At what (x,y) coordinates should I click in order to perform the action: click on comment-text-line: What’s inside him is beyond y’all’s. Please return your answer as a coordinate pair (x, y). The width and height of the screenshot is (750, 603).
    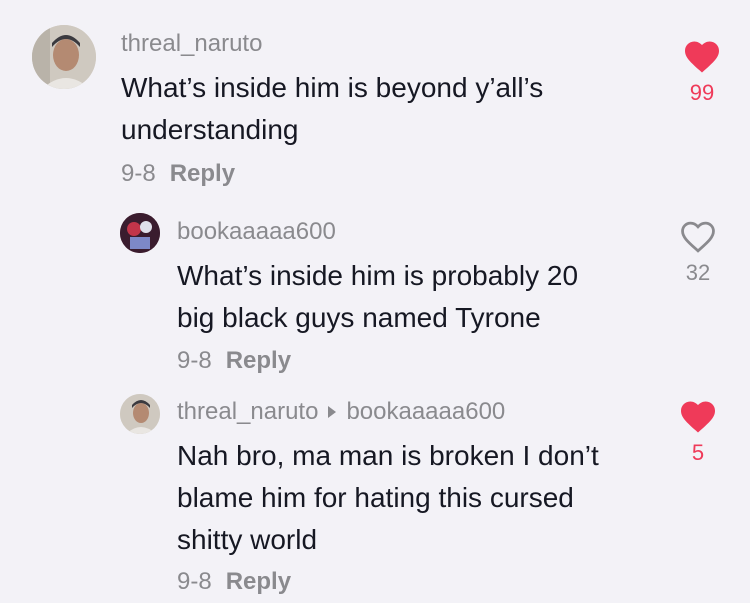
    Looking at the image, I should click on (332, 87).